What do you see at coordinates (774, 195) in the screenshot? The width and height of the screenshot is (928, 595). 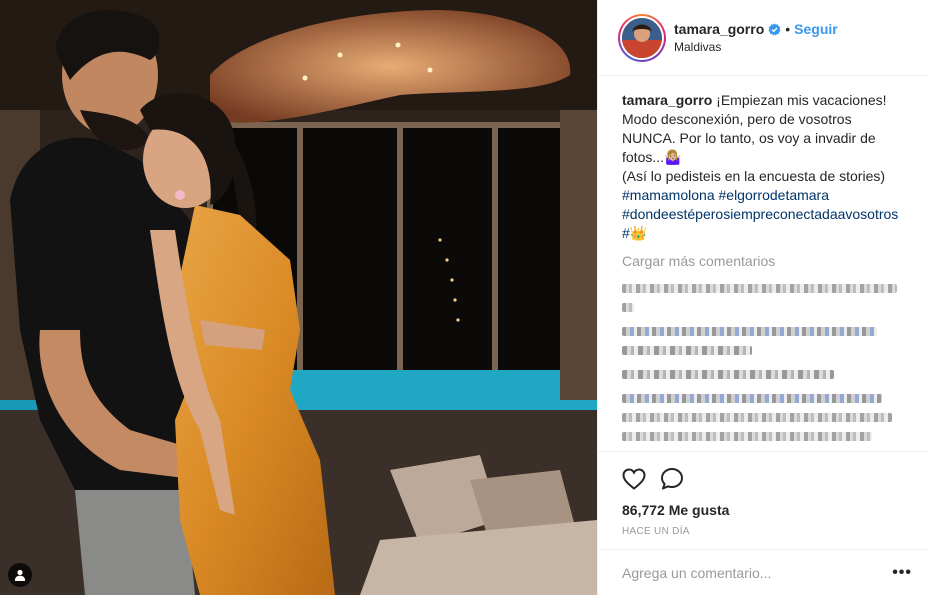 I see `hashtag-link: #elgorrodetamara` at bounding box center [774, 195].